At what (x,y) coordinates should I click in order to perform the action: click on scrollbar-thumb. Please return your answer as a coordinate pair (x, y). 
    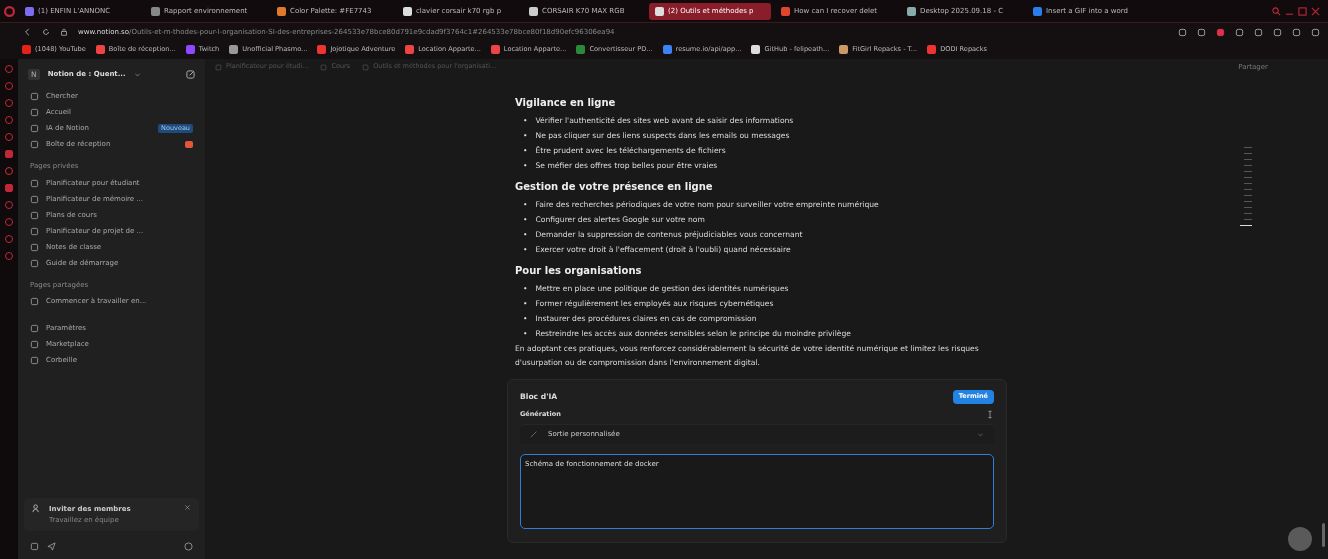
    Looking at the image, I should click on (1323, 535).